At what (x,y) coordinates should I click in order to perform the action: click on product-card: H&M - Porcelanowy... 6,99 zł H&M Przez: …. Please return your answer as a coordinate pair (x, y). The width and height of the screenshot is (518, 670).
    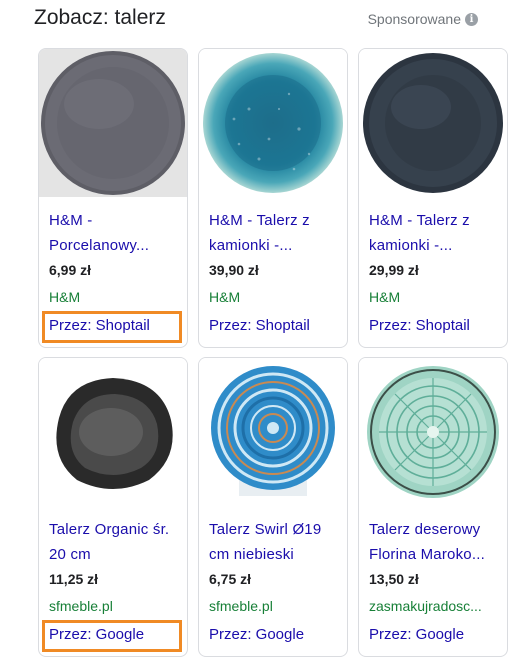
    Looking at the image, I should click on (113, 198).